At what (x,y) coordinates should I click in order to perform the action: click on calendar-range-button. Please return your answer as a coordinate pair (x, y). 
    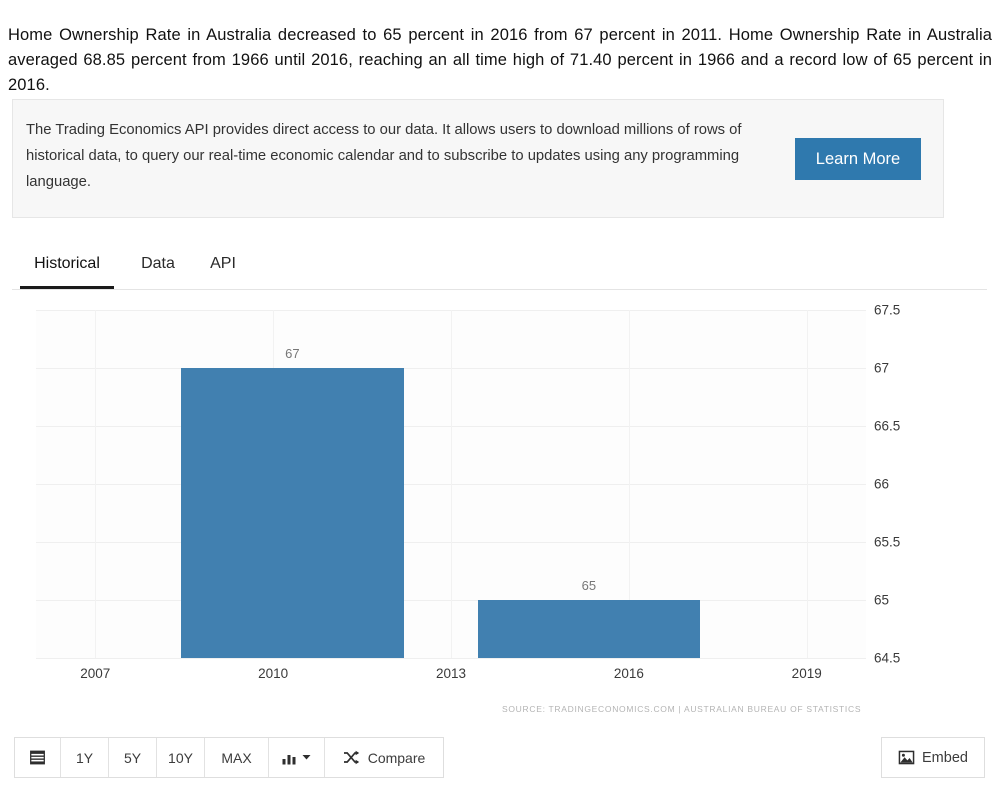
    Looking at the image, I should click on (38, 757).